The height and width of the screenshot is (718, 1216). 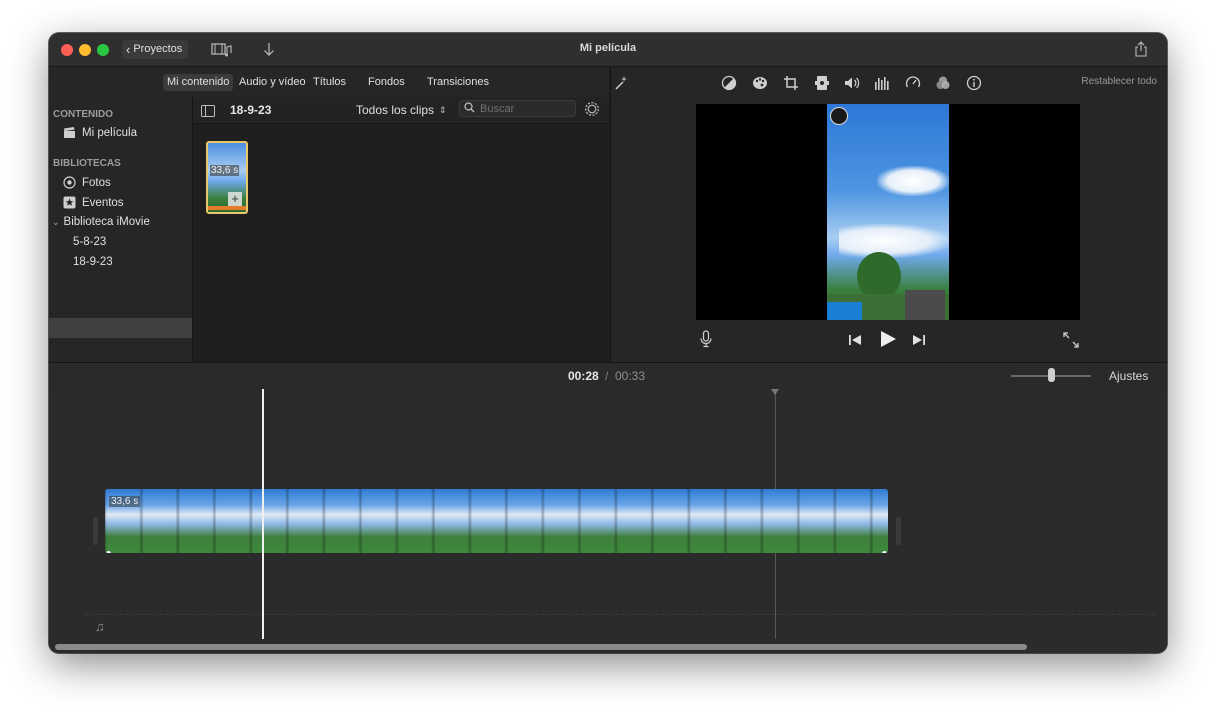 What do you see at coordinates (198, 82) in the screenshot?
I see `tab-mi-contenido: Mi contenido` at bounding box center [198, 82].